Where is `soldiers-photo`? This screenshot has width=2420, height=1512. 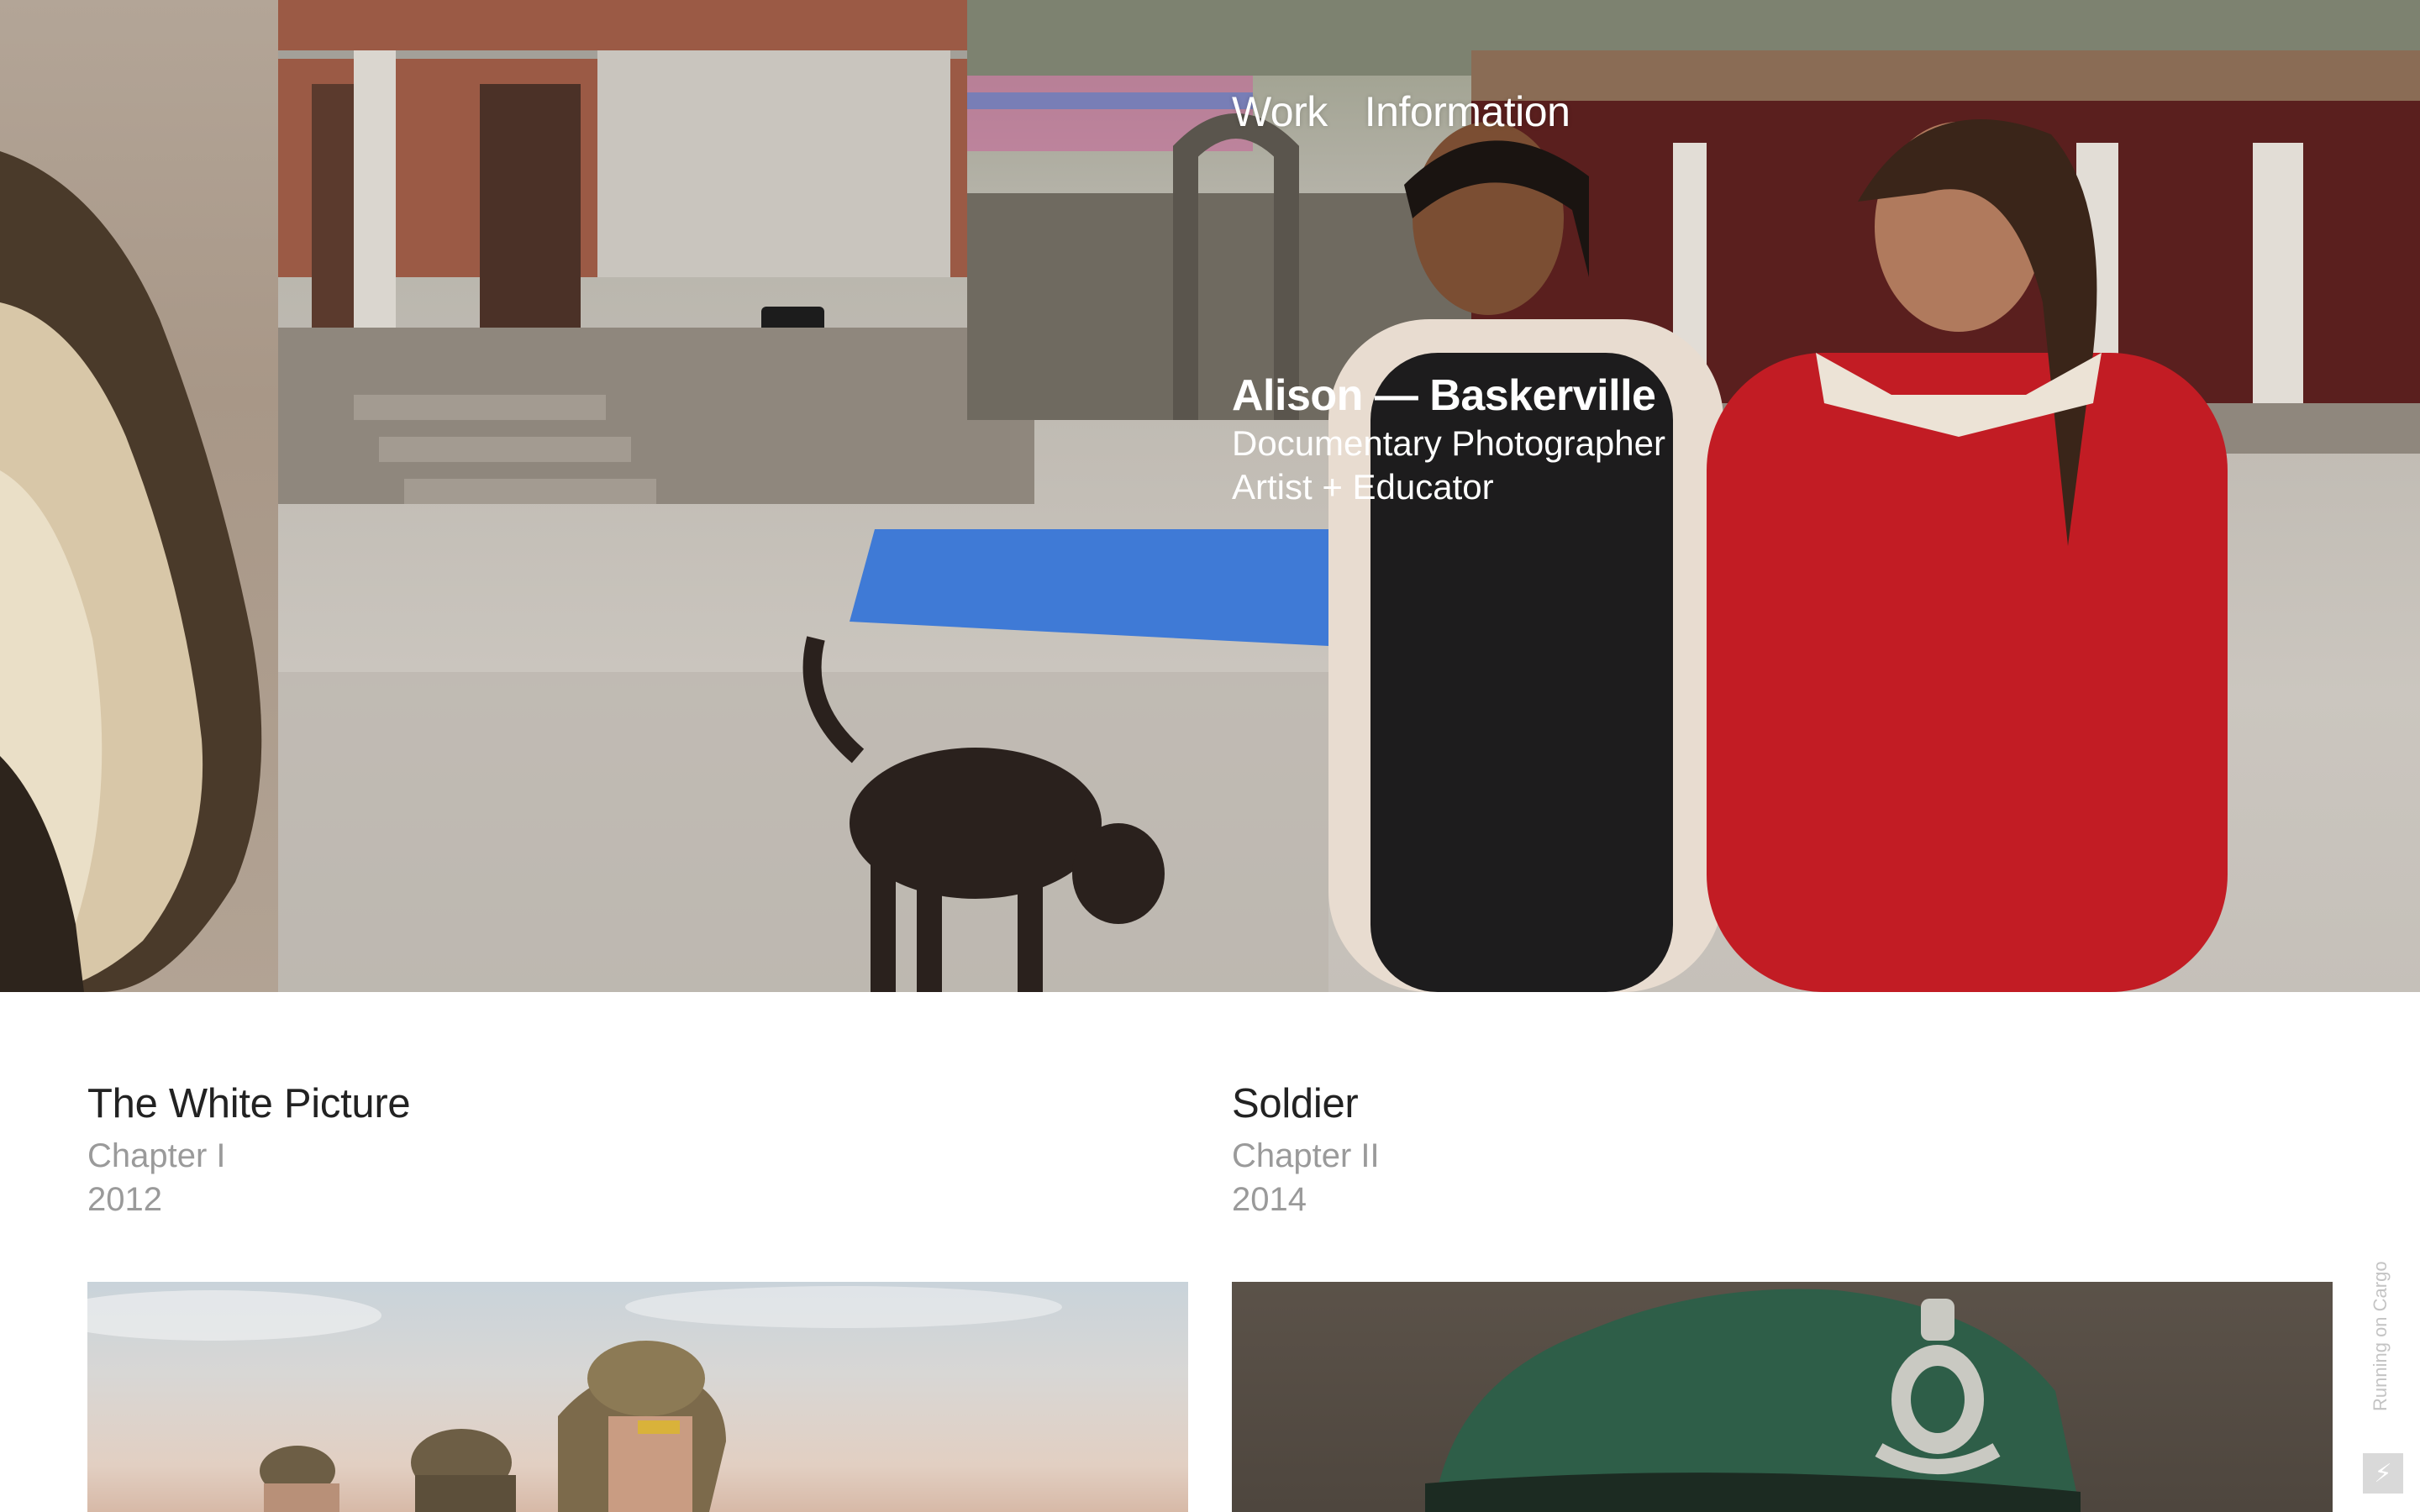
soldiers-photo is located at coordinates (574, 1399).